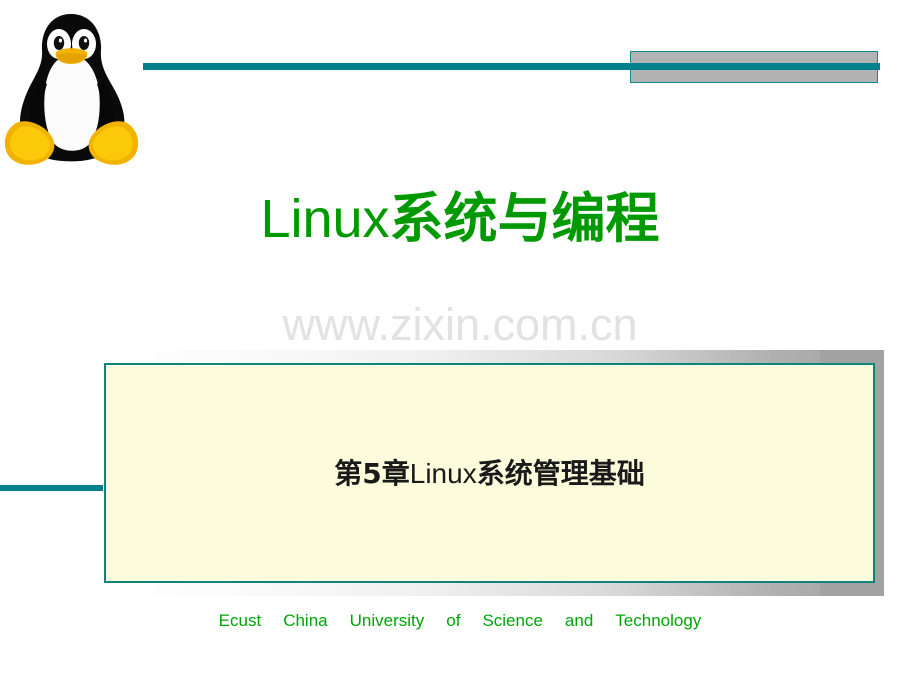  Describe the element at coordinates (460, 324) in the screenshot. I see `site-watermark: www.zixin.com.cn` at that location.